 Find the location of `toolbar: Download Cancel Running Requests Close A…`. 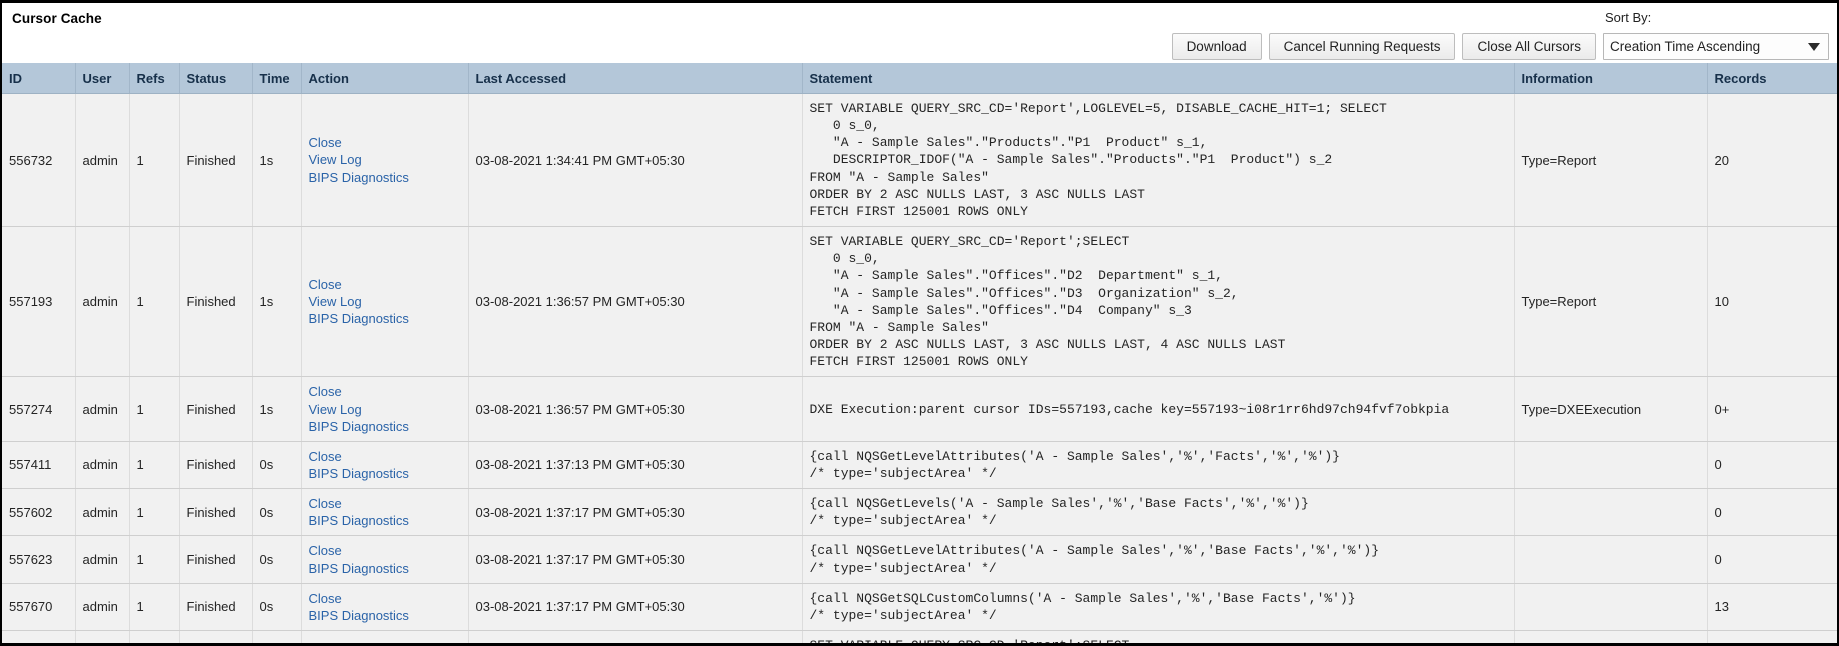

toolbar: Download Cancel Running Requests Close A… is located at coordinates (1500, 35).